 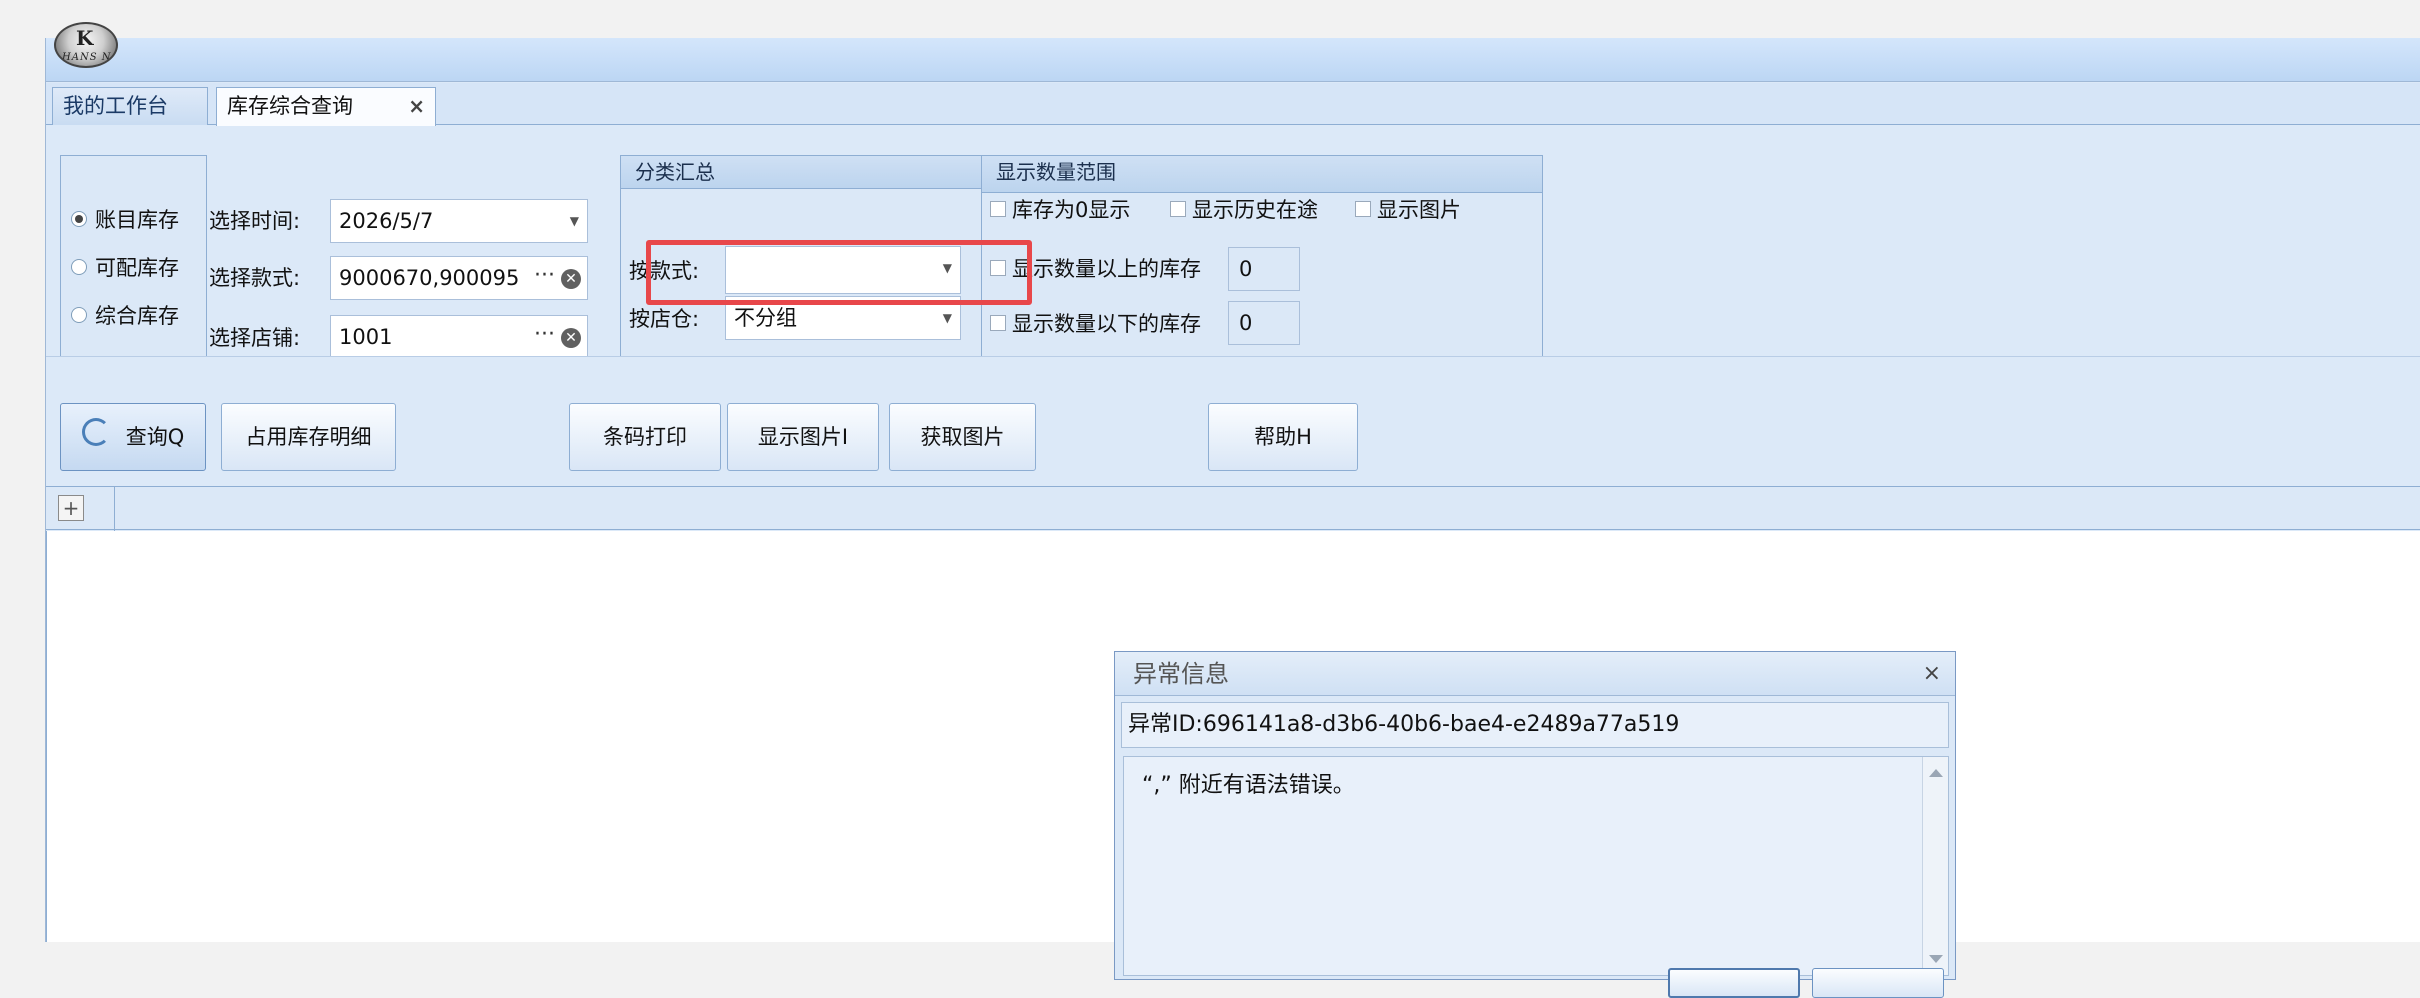 I want to click on by-warehouse-value: 不分组, so click(x=765, y=318).